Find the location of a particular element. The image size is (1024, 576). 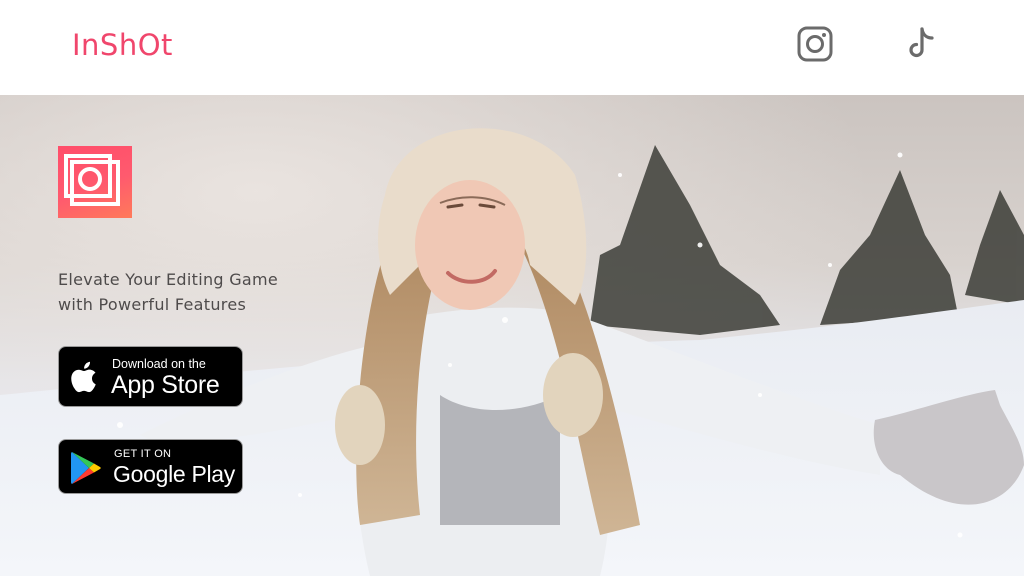

instagram-link is located at coordinates (815, 44).